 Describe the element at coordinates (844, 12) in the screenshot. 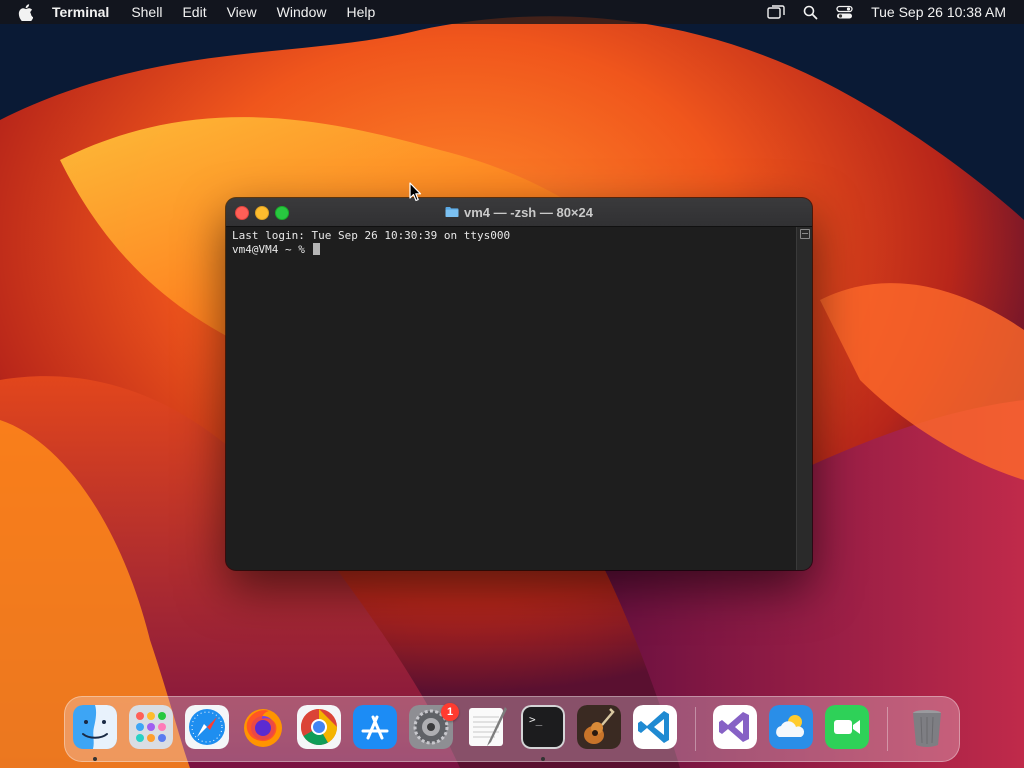

I see `control-center-icon` at that location.